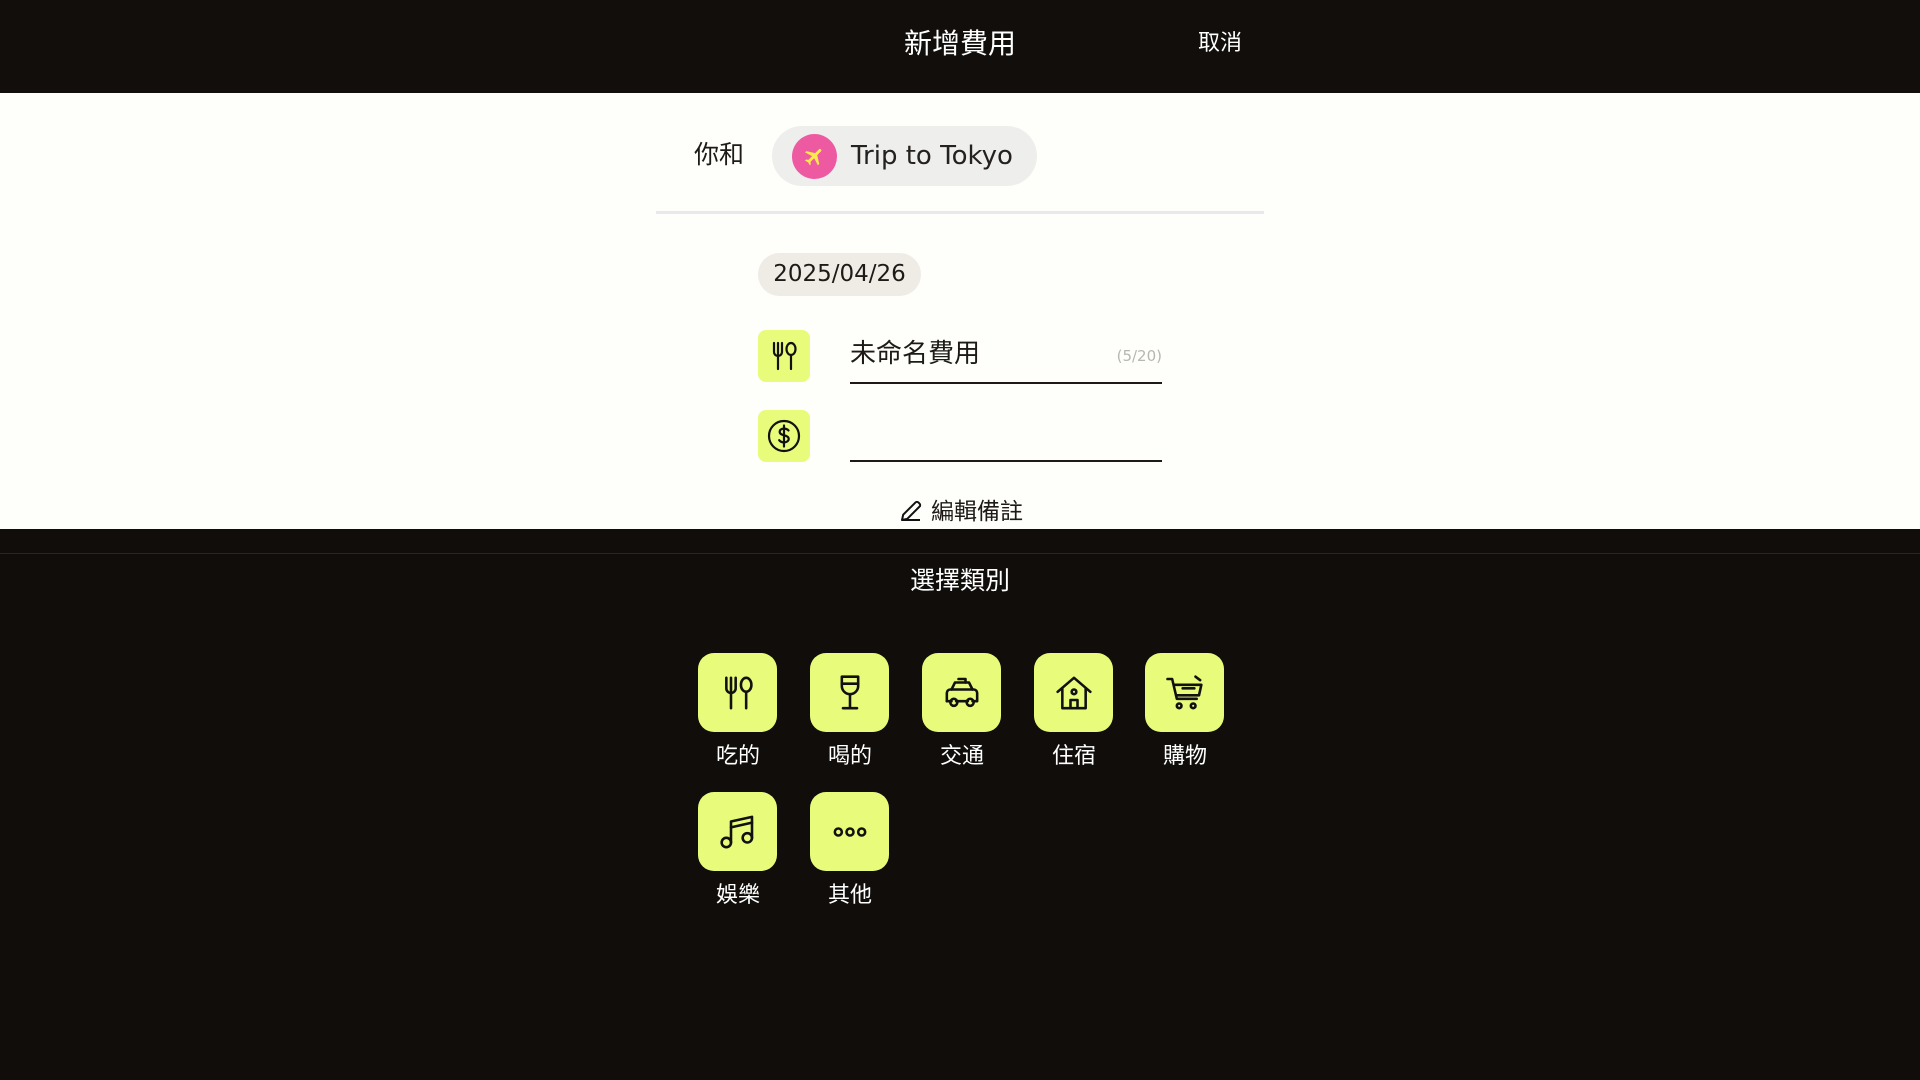 The width and height of the screenshot is (1920, 1080). I want to click on airplane-icon, so click(813, 157).